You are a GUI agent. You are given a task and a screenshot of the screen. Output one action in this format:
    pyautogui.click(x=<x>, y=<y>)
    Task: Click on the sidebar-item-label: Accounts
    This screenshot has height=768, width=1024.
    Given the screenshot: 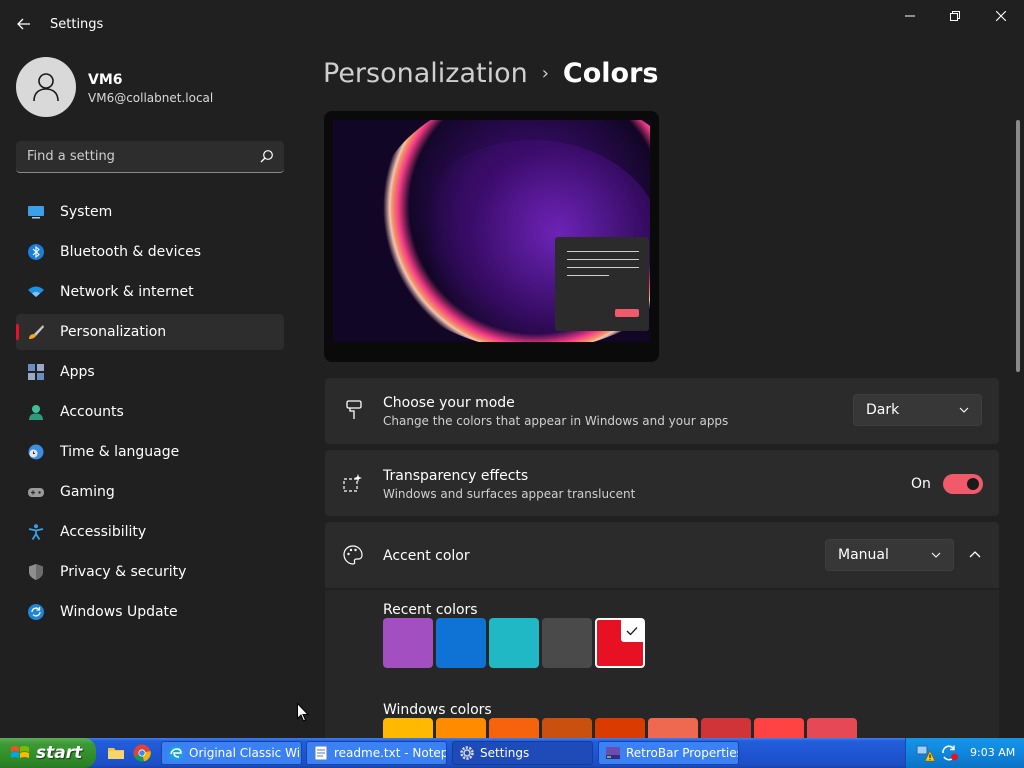 What is the action you would take?
    pyautogui.click(x=92, y=412)
    